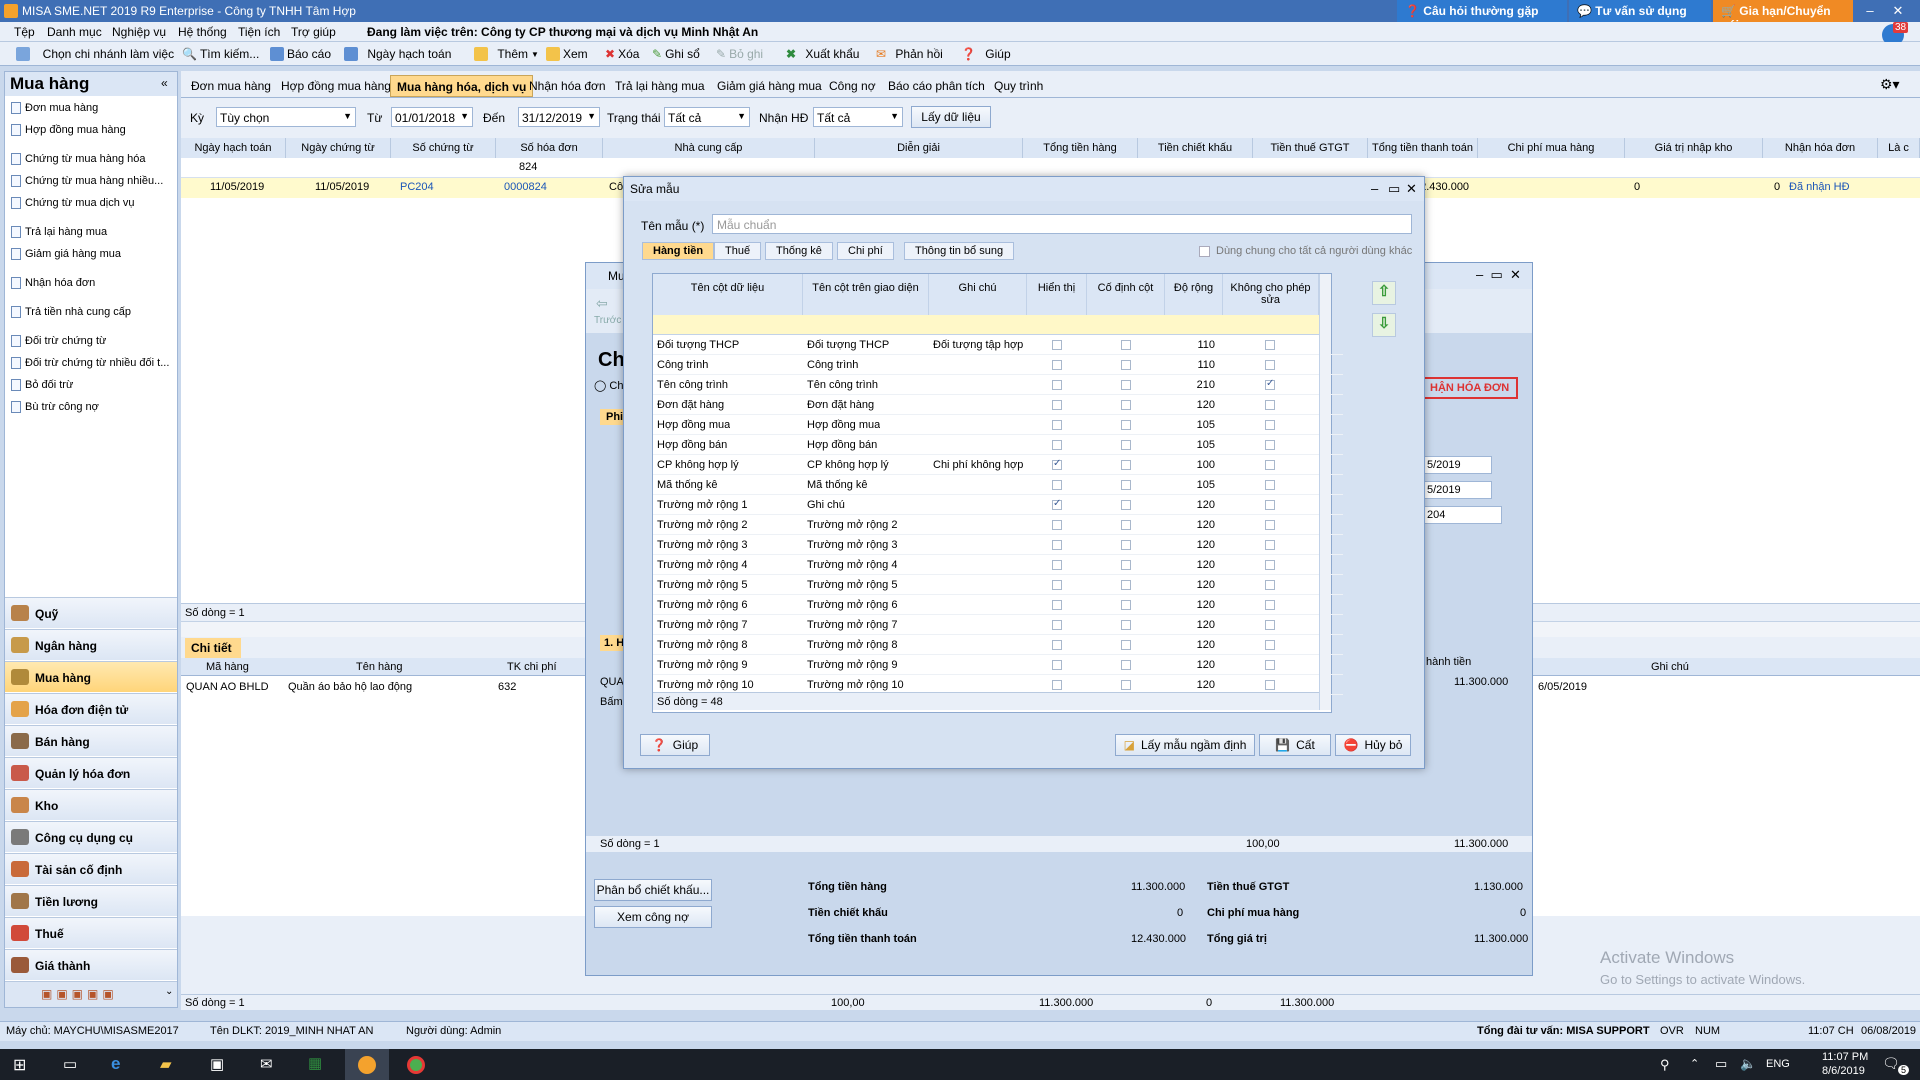 The height and width of the screenshot is (1080, 1920). What do you see at coordinates (1457, 465) in the screenshot?
I see `voucher-date-field: 5/2019` at bounding box center [1457, 465].